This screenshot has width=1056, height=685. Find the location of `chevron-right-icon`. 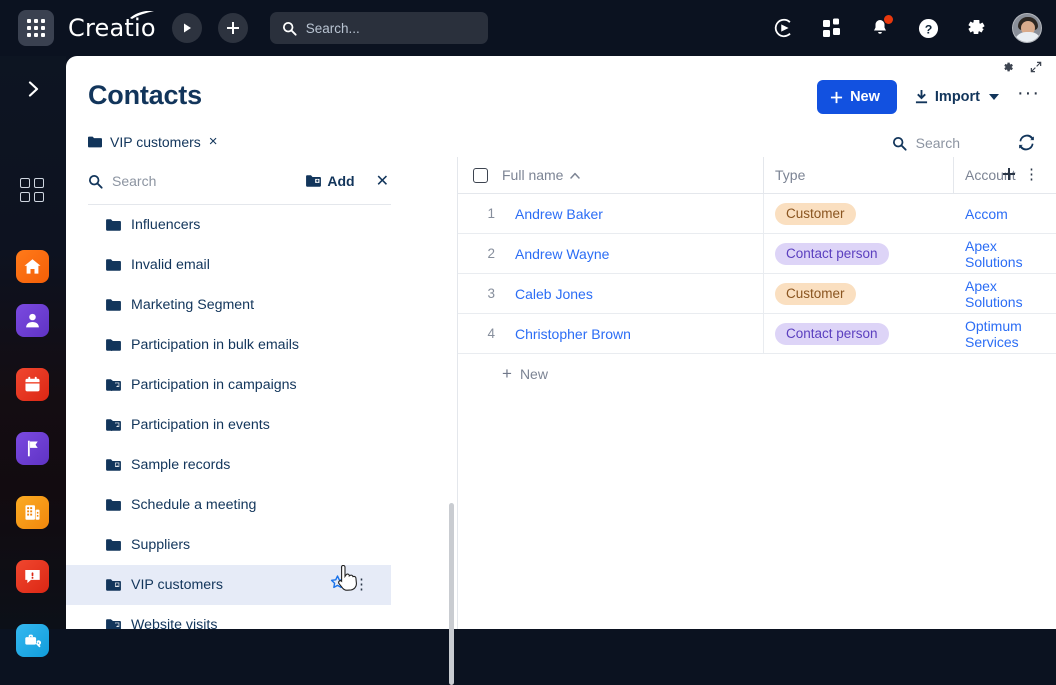

chevron-right-icon is located at coordinates (33, 89).